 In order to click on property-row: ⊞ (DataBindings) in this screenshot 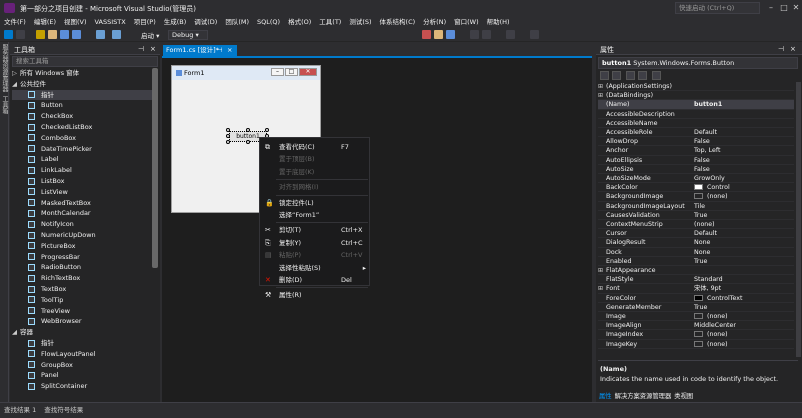, I will do `click(696, 96)`.